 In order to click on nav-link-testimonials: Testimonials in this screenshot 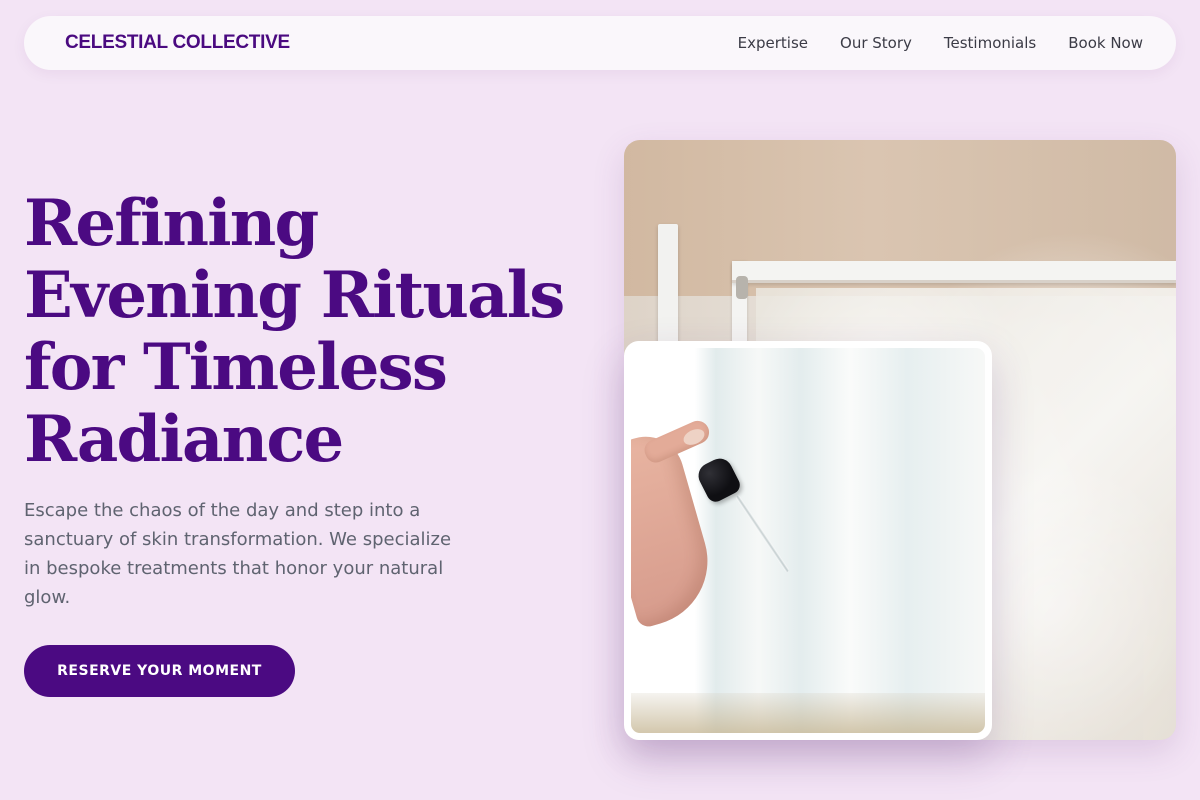, I will do `click(990, 43)`.